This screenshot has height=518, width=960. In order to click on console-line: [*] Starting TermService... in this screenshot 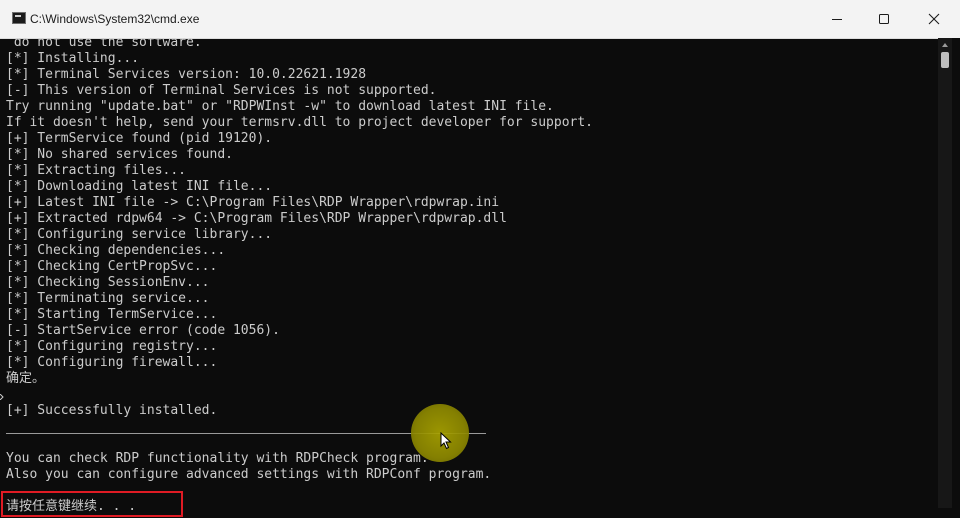, I will do `click(112, 314)`.